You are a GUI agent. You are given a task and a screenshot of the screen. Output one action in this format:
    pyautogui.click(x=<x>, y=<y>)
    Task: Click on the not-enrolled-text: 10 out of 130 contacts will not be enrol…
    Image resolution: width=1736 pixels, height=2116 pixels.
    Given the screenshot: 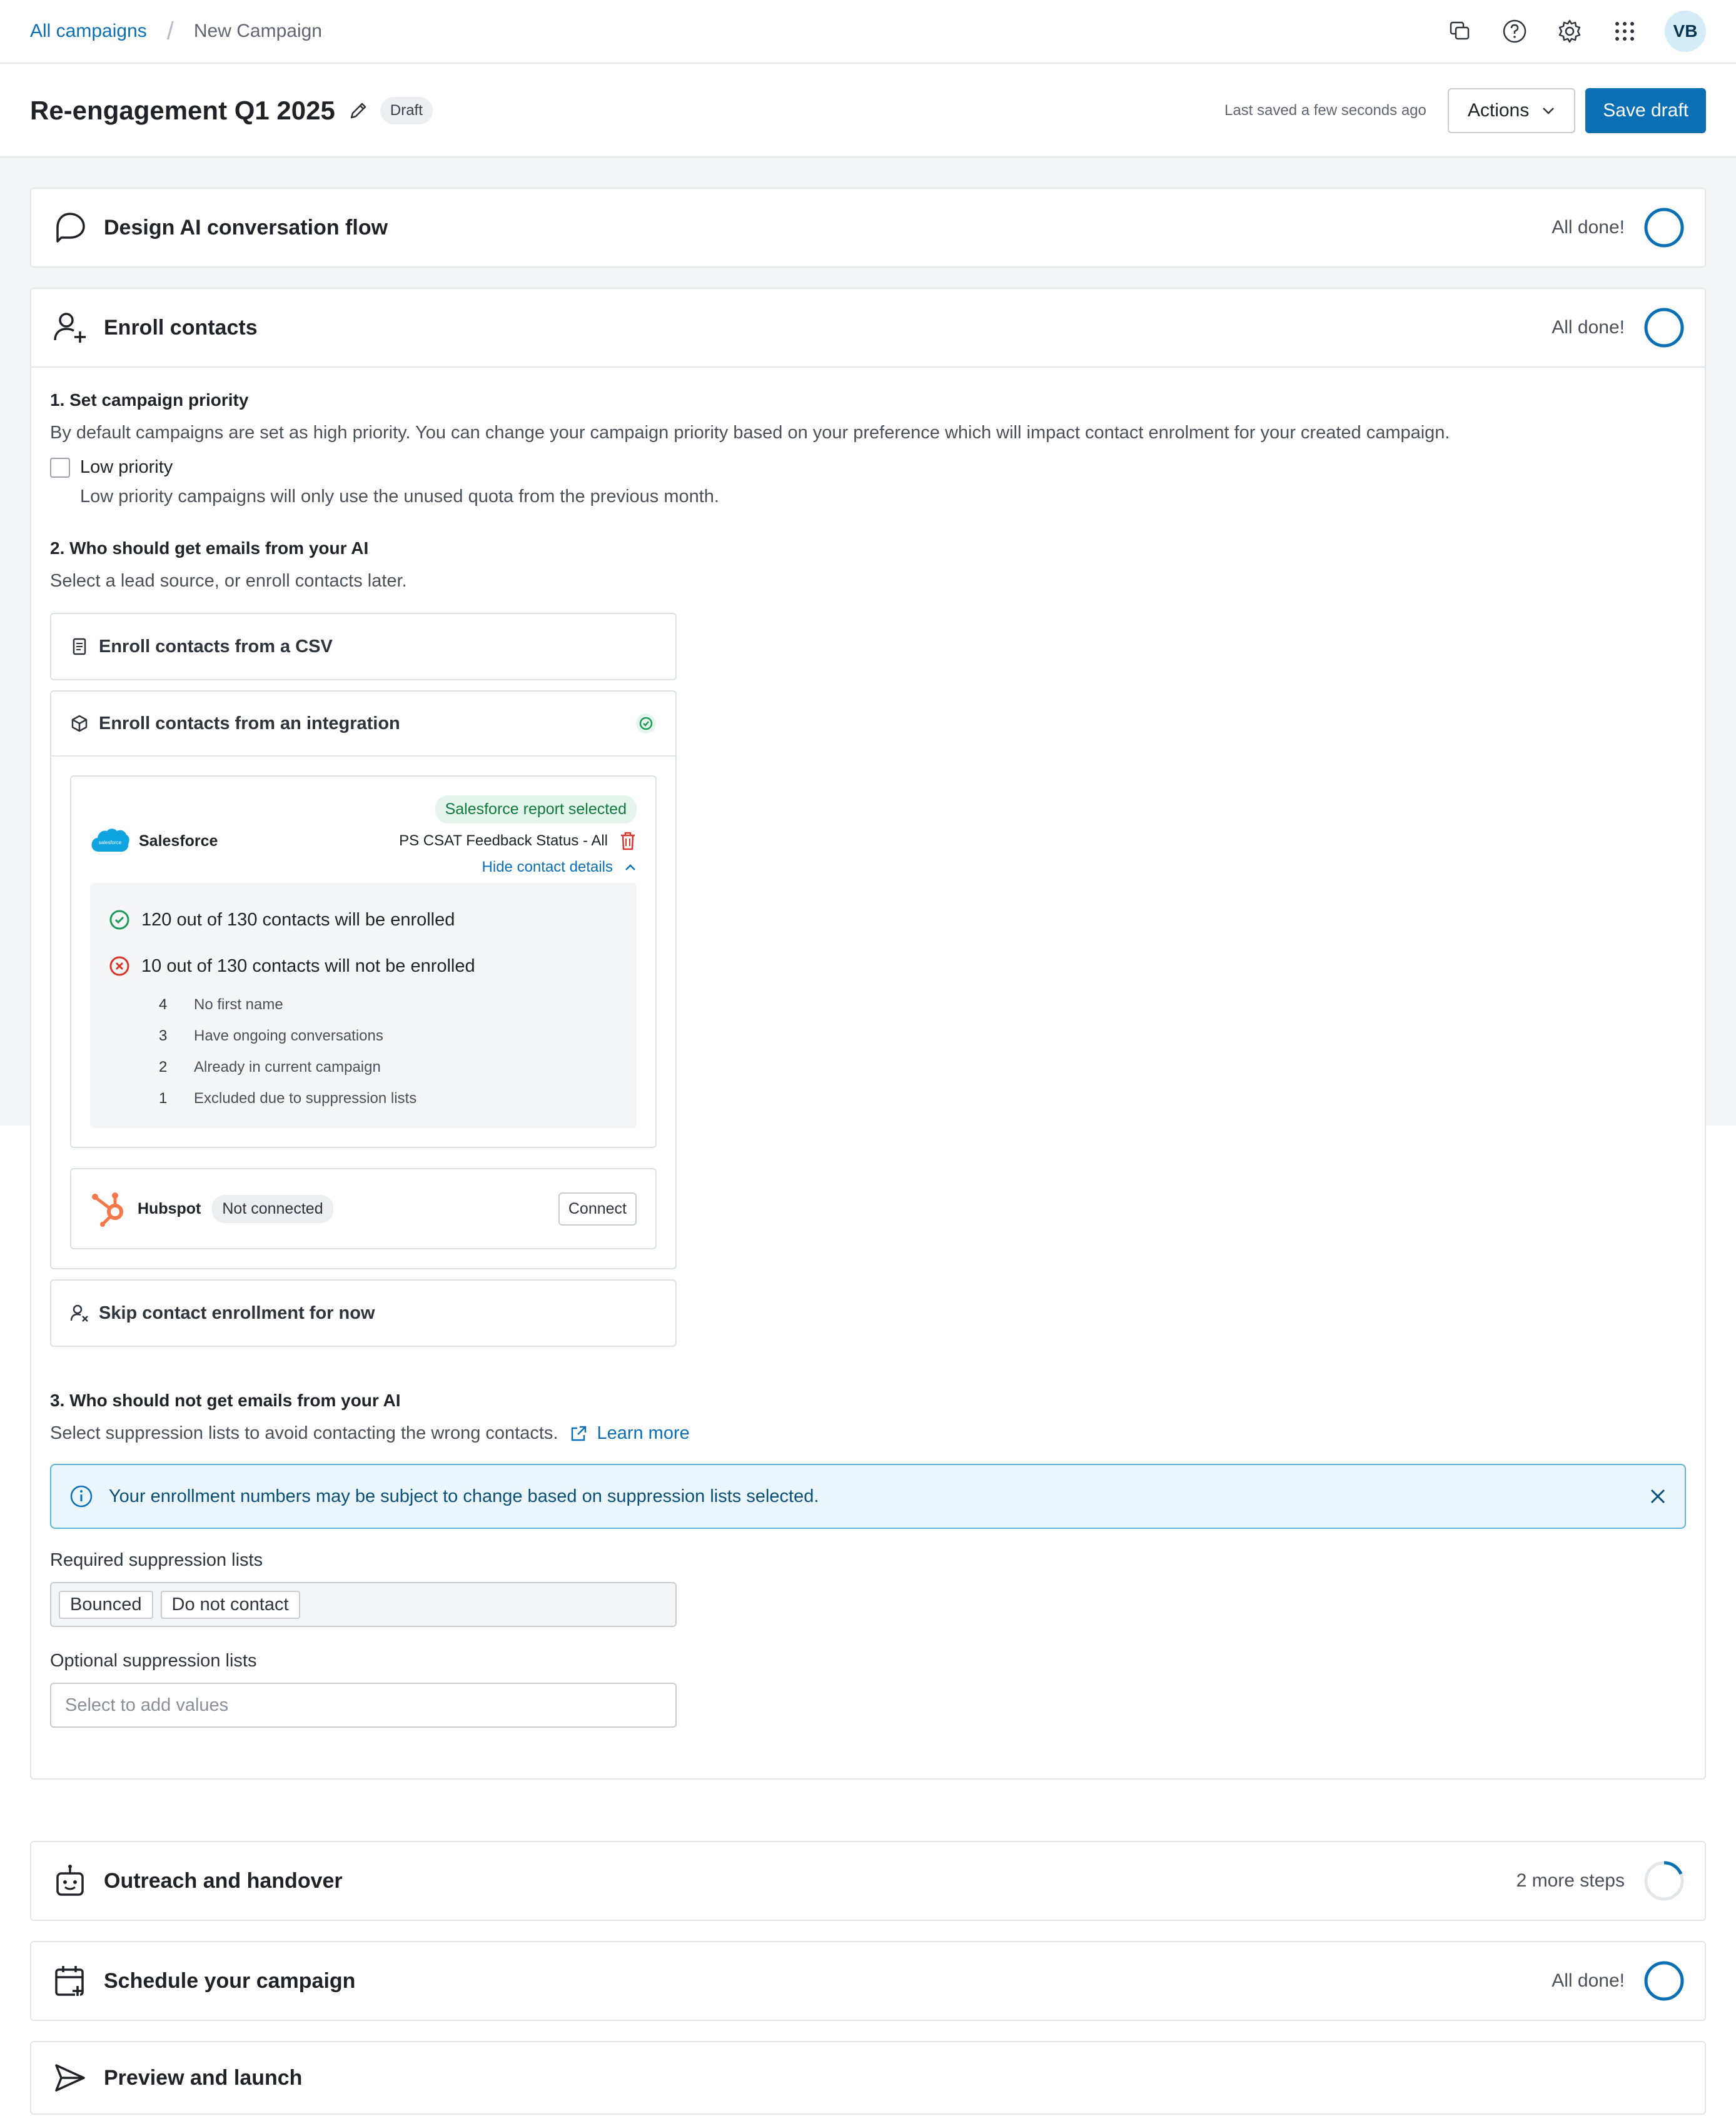 What is the action you would take?
    pyautogui.click(x=308, y=965)
    